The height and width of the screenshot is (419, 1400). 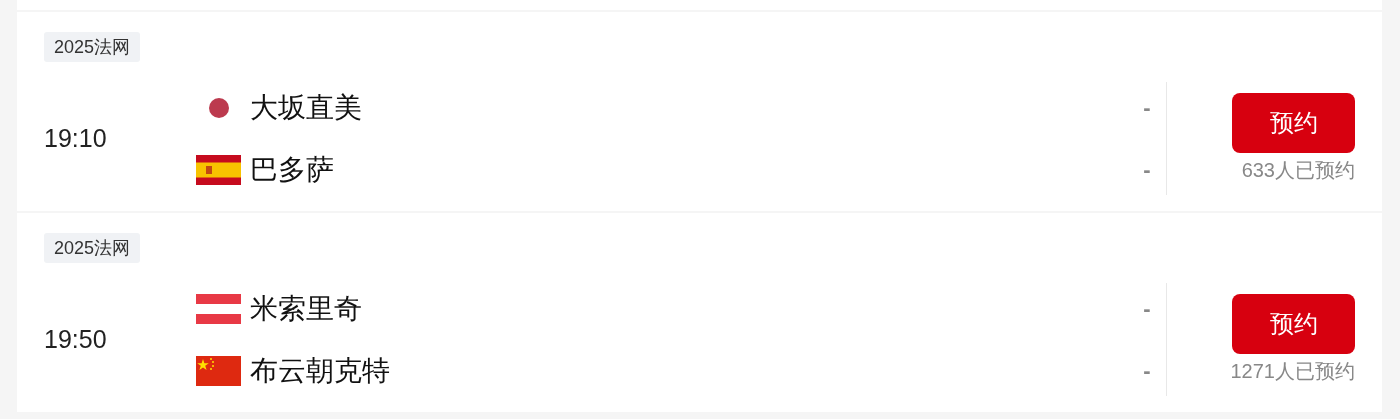 What do you see at coordinates (1292, 371) in the screenshot?
I see `reservation-count: 1271人已预约` at bounding box center [1292, 371].